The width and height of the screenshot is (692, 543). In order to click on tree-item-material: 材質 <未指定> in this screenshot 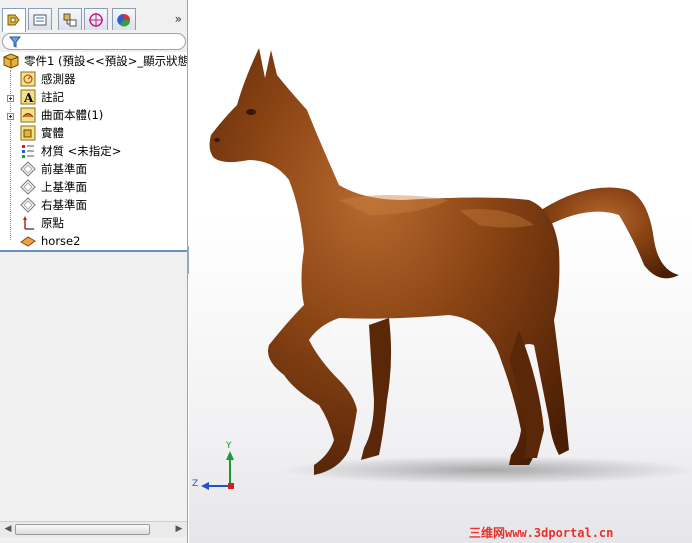, I will do `click(102, 151)`.